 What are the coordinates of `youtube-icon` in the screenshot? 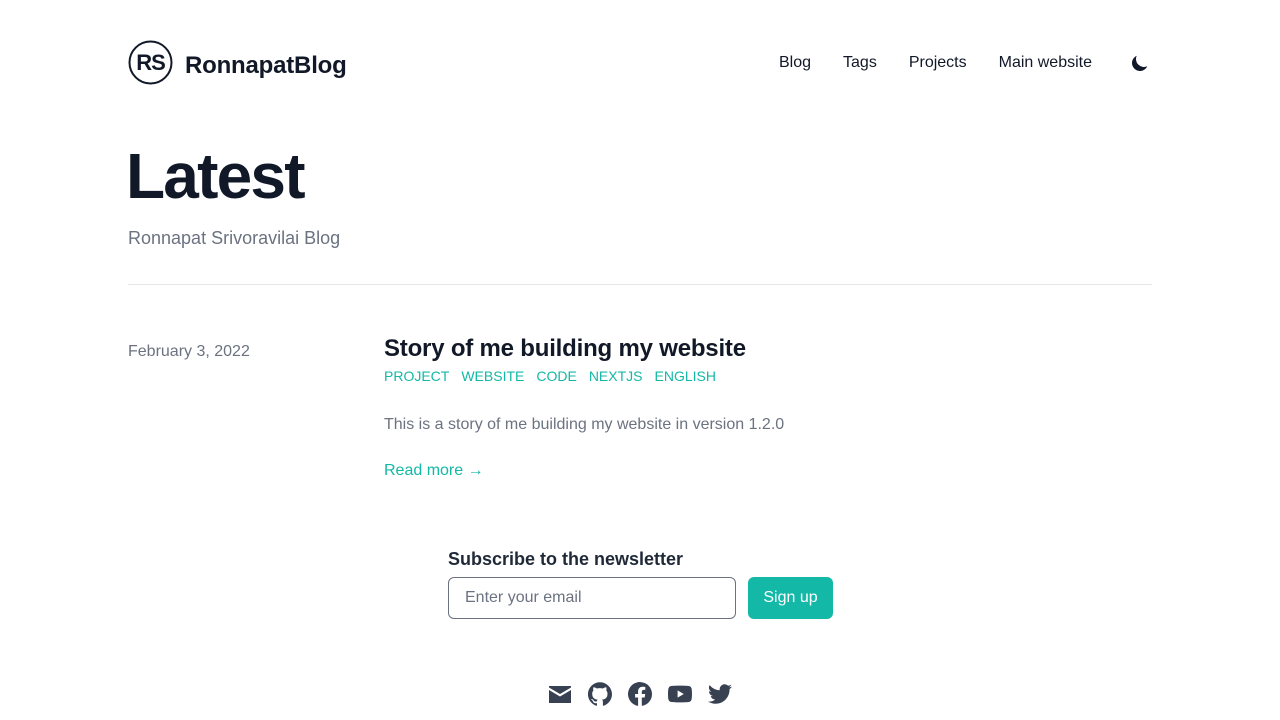 It's located at (680, 694).